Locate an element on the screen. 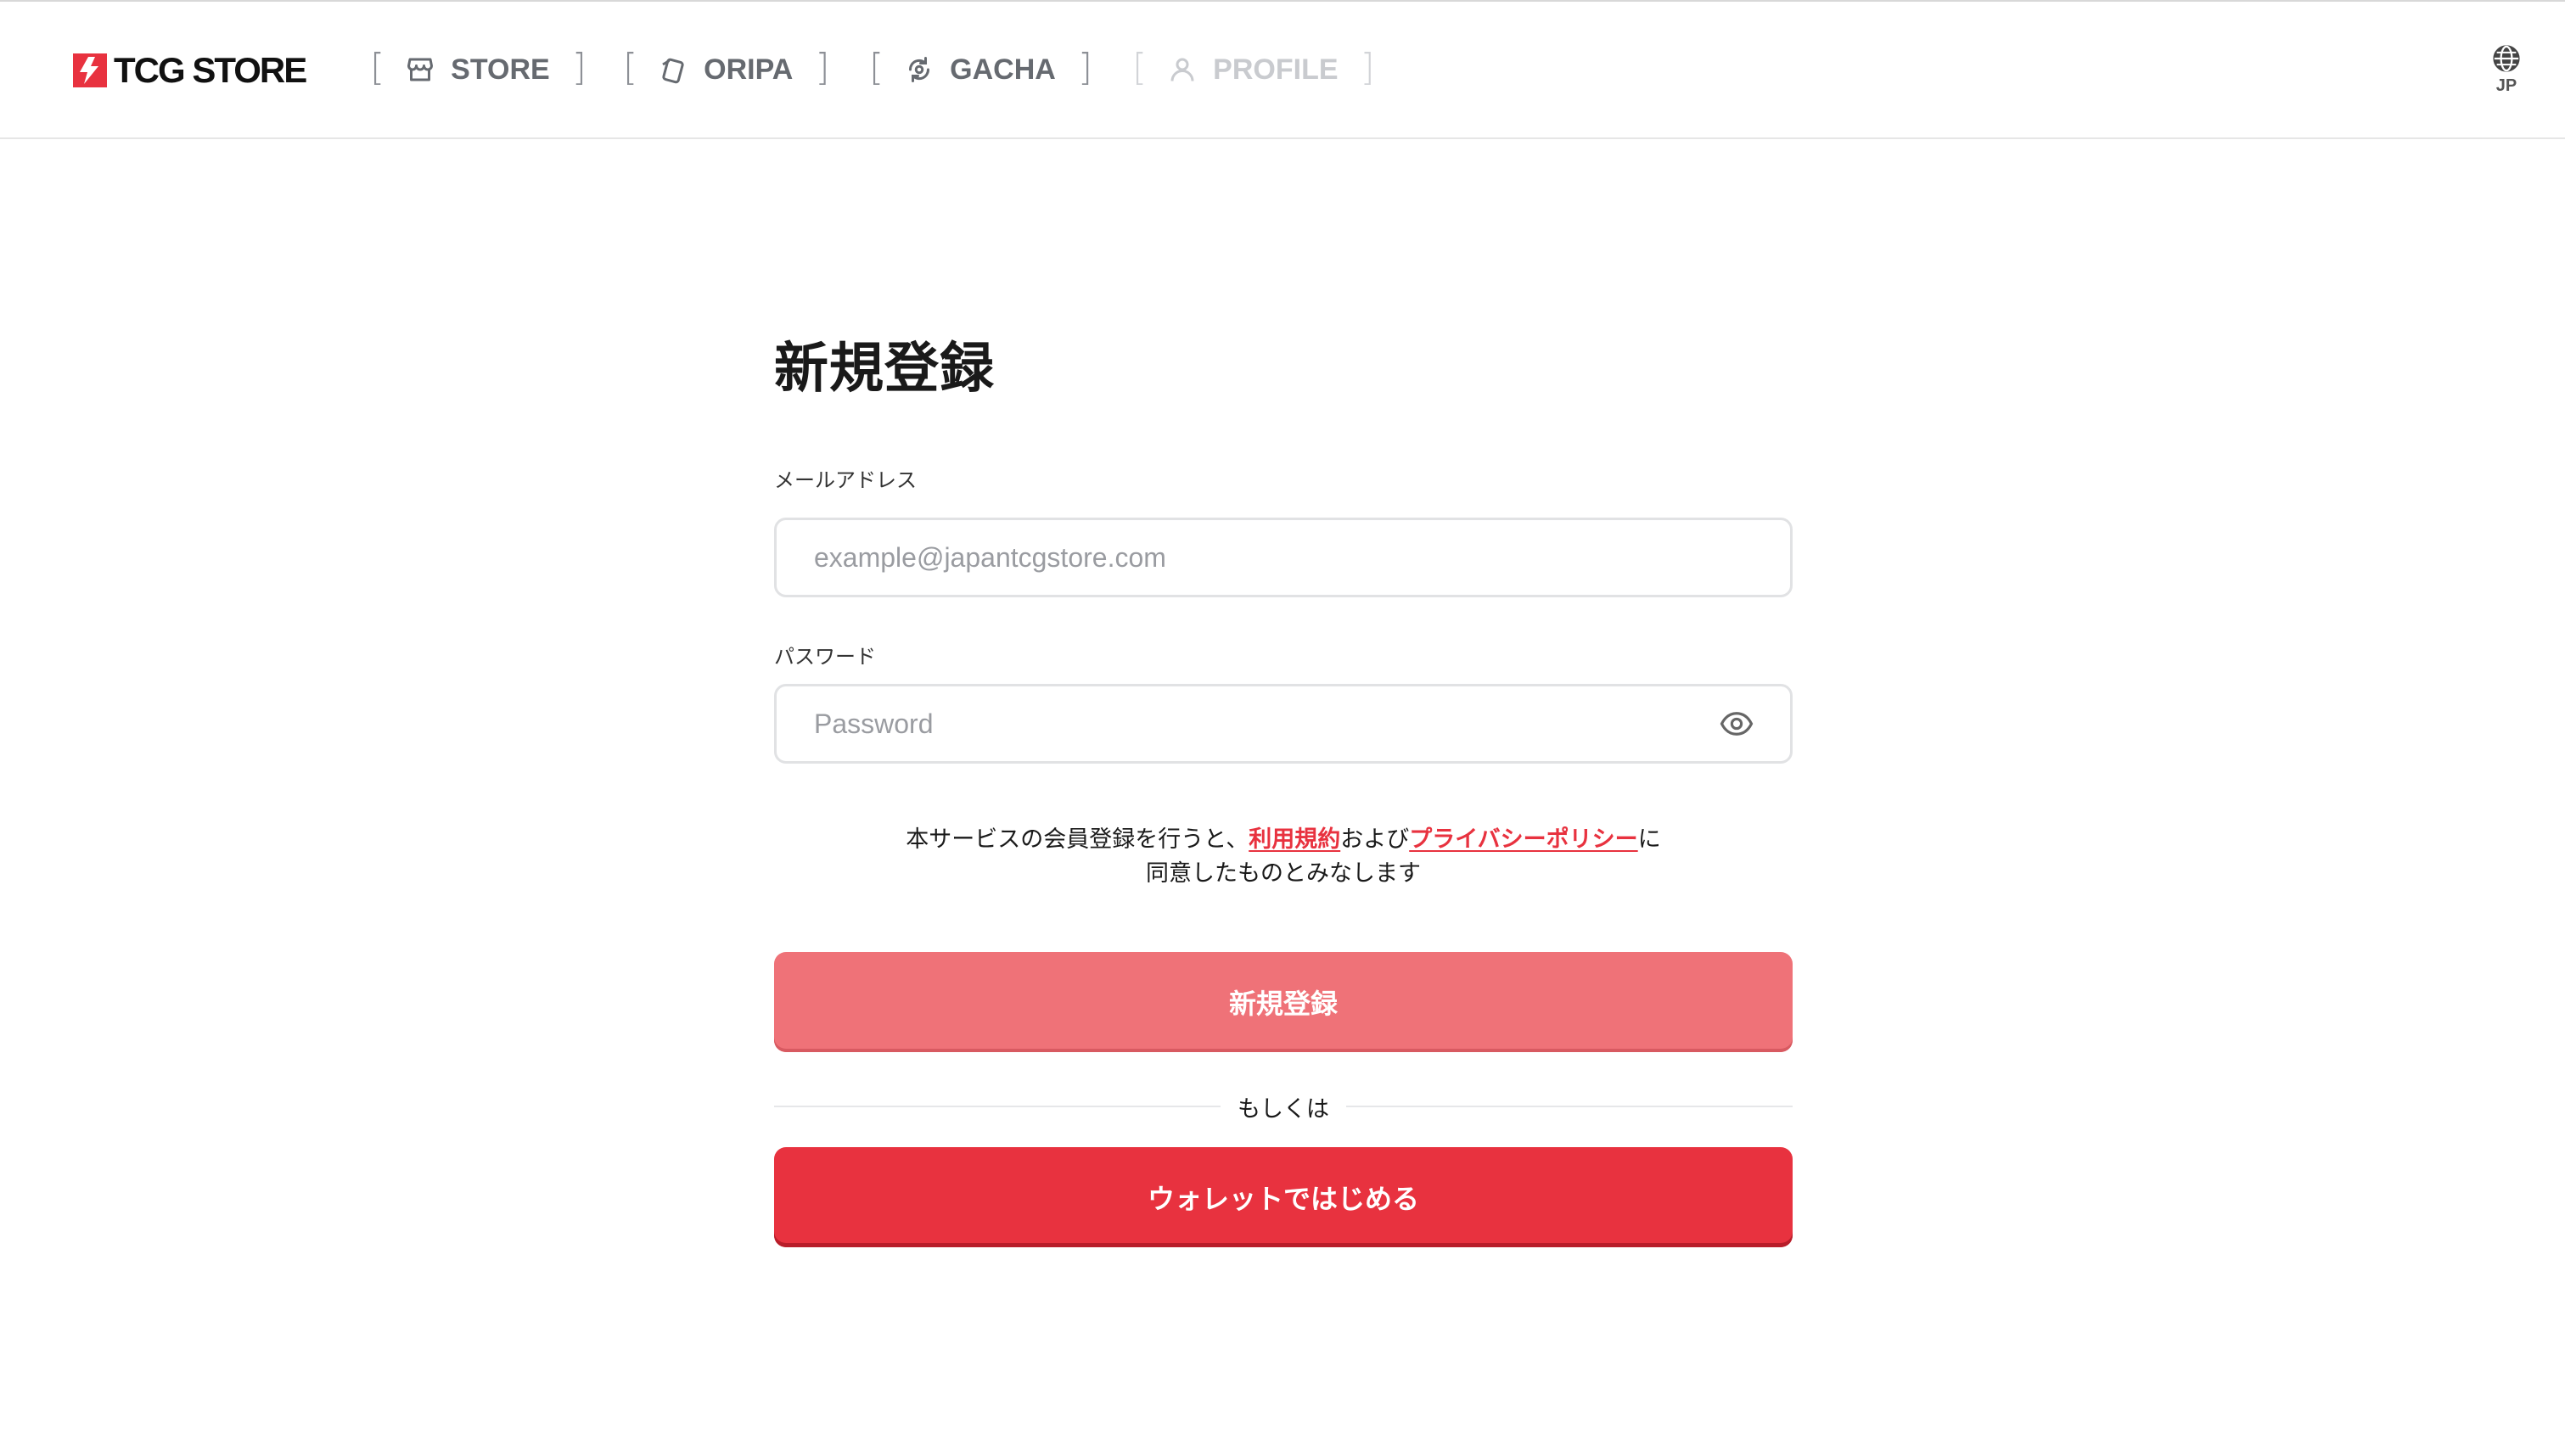  terms-of-service-link: 利用規約 is located at coordinates (1294, 840).